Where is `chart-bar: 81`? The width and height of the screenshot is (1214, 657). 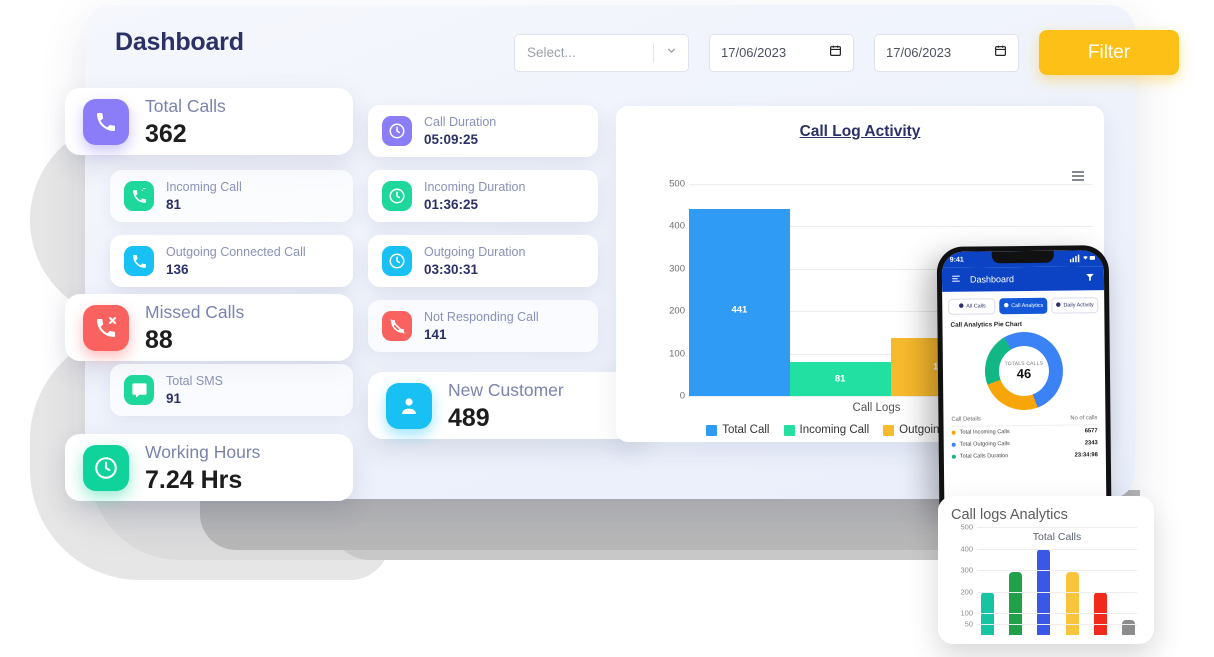 chart-bar: 81 is located at coordinates (840, 378).